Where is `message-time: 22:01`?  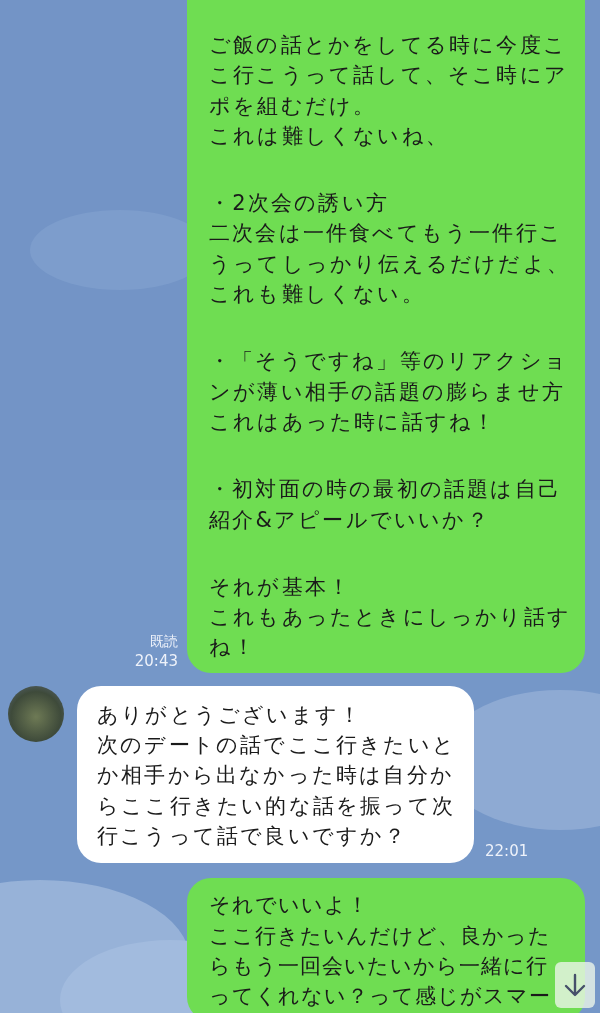 message-time: 22:01 is located at coordinates (507, 851).